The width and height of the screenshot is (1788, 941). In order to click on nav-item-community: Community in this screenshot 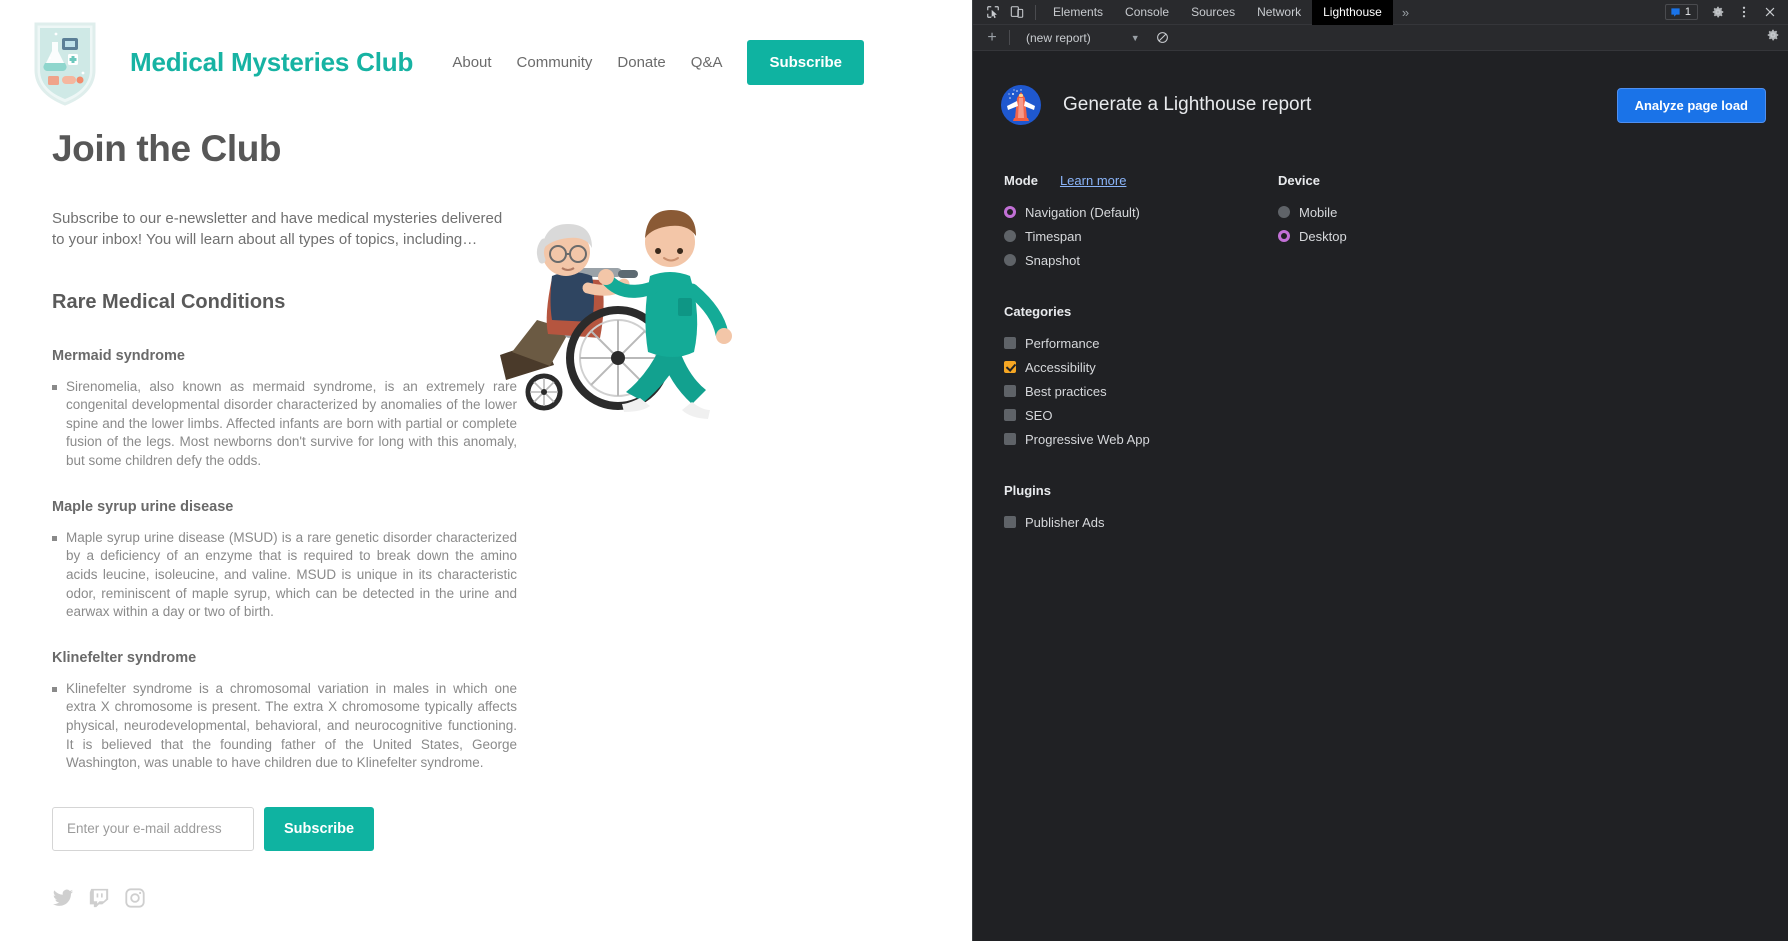, I will do `click(555, 62)`.